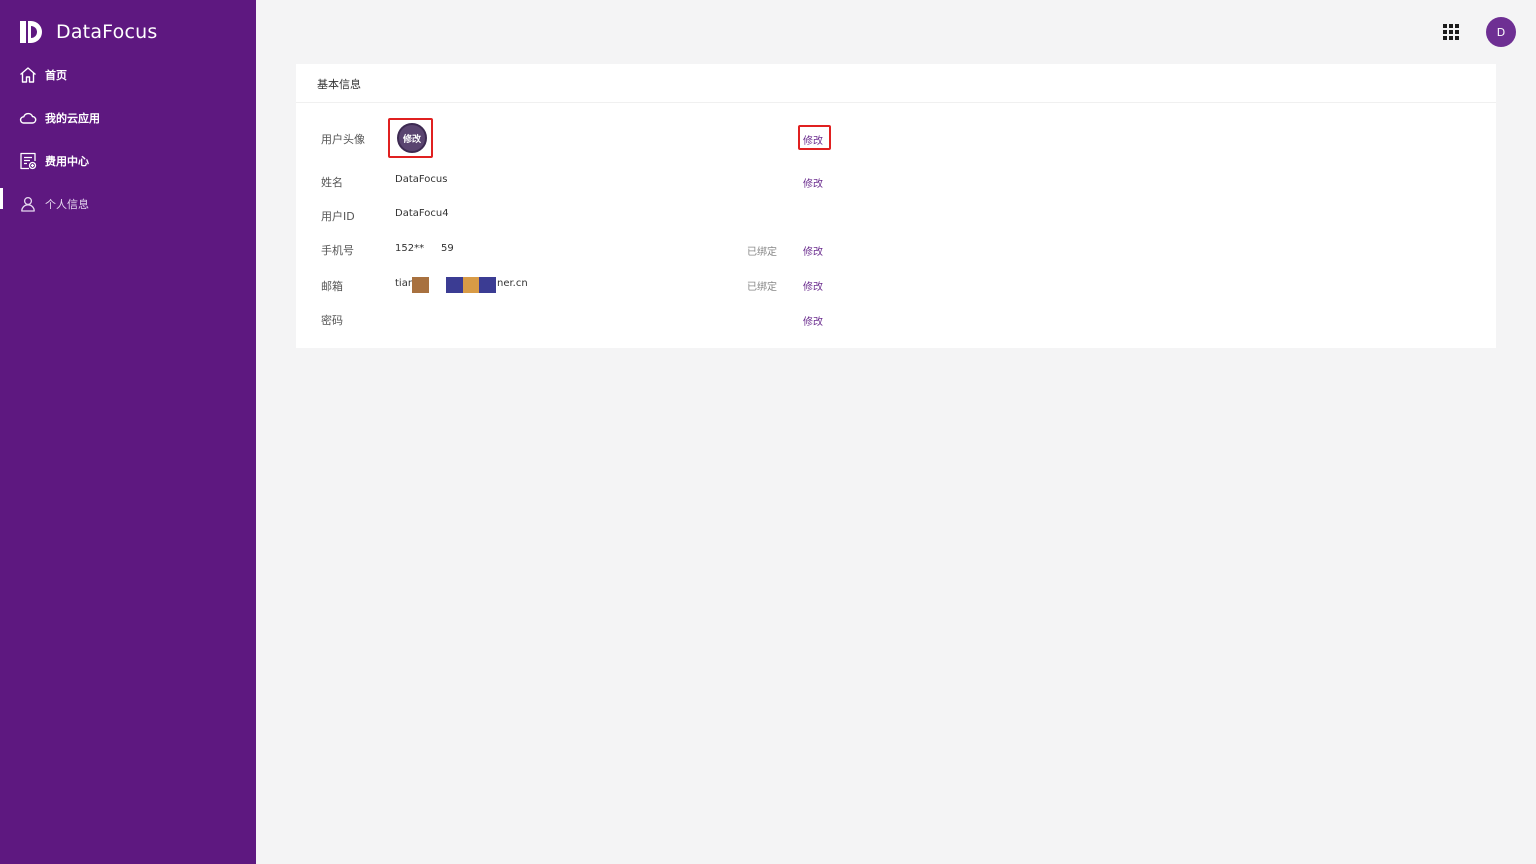 This screenshot has height=864, width=1536. Describe the element at coordinates (339, 84) in the screenshot. I see `card-title: 基本信息` at that location.